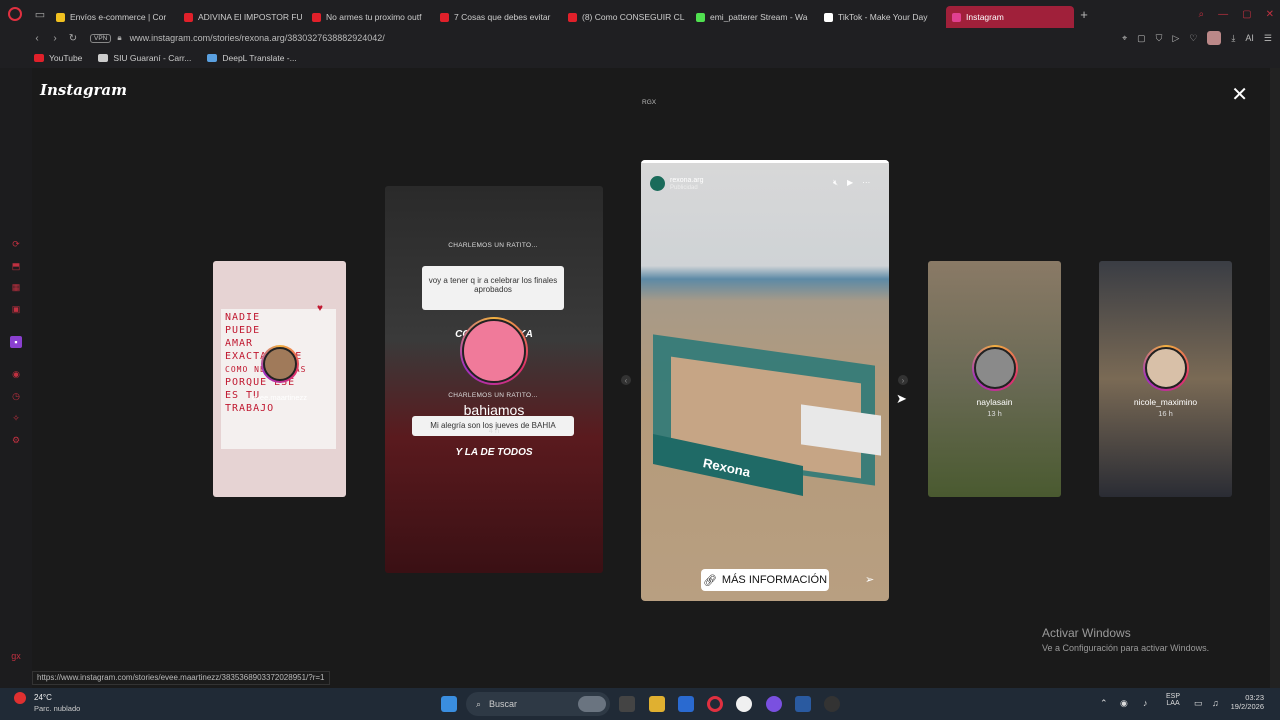 This screenshot has height=720, width=1280. Describe the element at coordinates (1165, 402) in the screenshot. I see `story-username: nicole_maximino` at that location.